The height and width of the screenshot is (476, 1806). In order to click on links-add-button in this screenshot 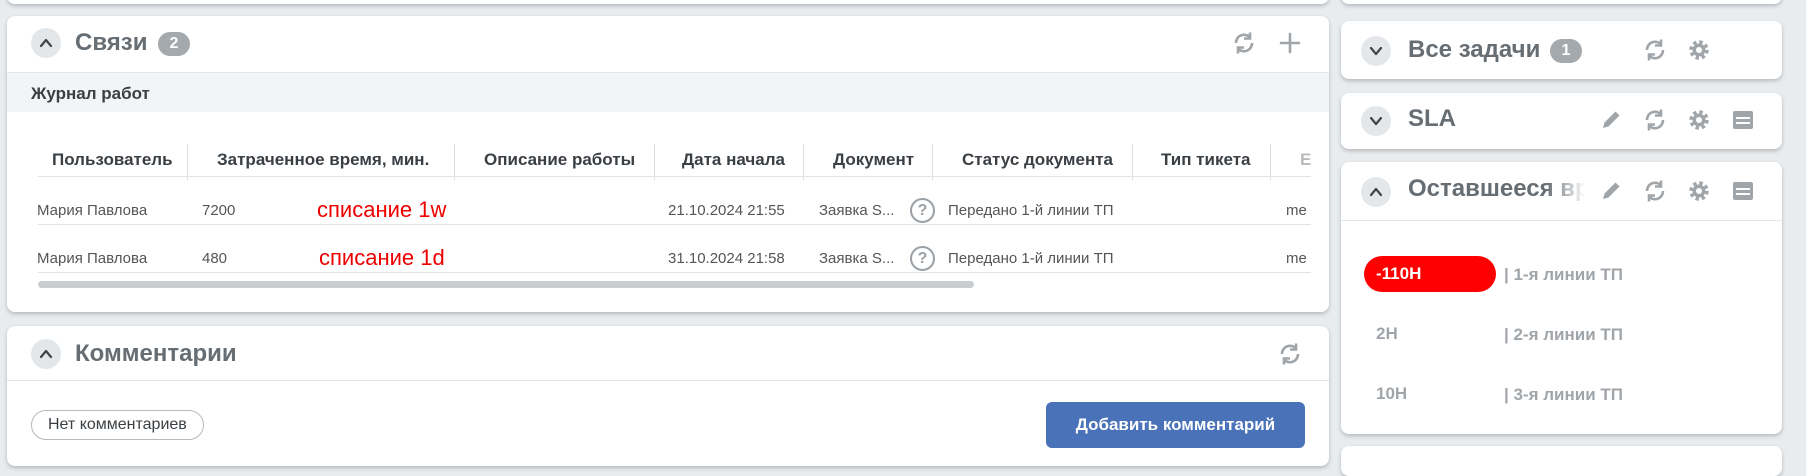, I will do `click(1290, 43)`.